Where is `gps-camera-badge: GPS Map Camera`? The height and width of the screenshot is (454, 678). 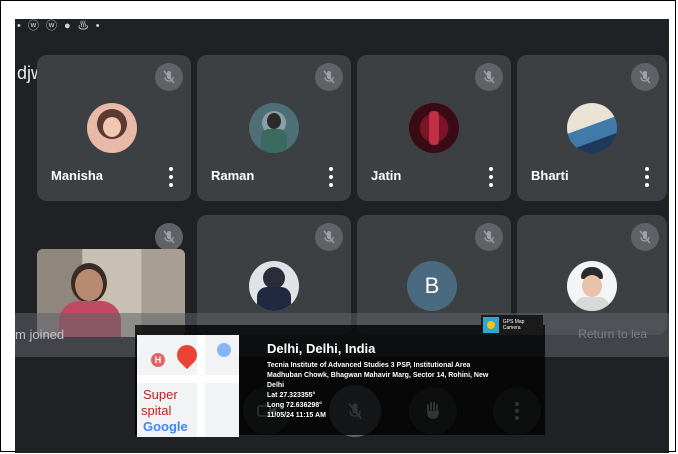
gps-camera-badge: GPS Map Camera is located at coordinates (512, 325).